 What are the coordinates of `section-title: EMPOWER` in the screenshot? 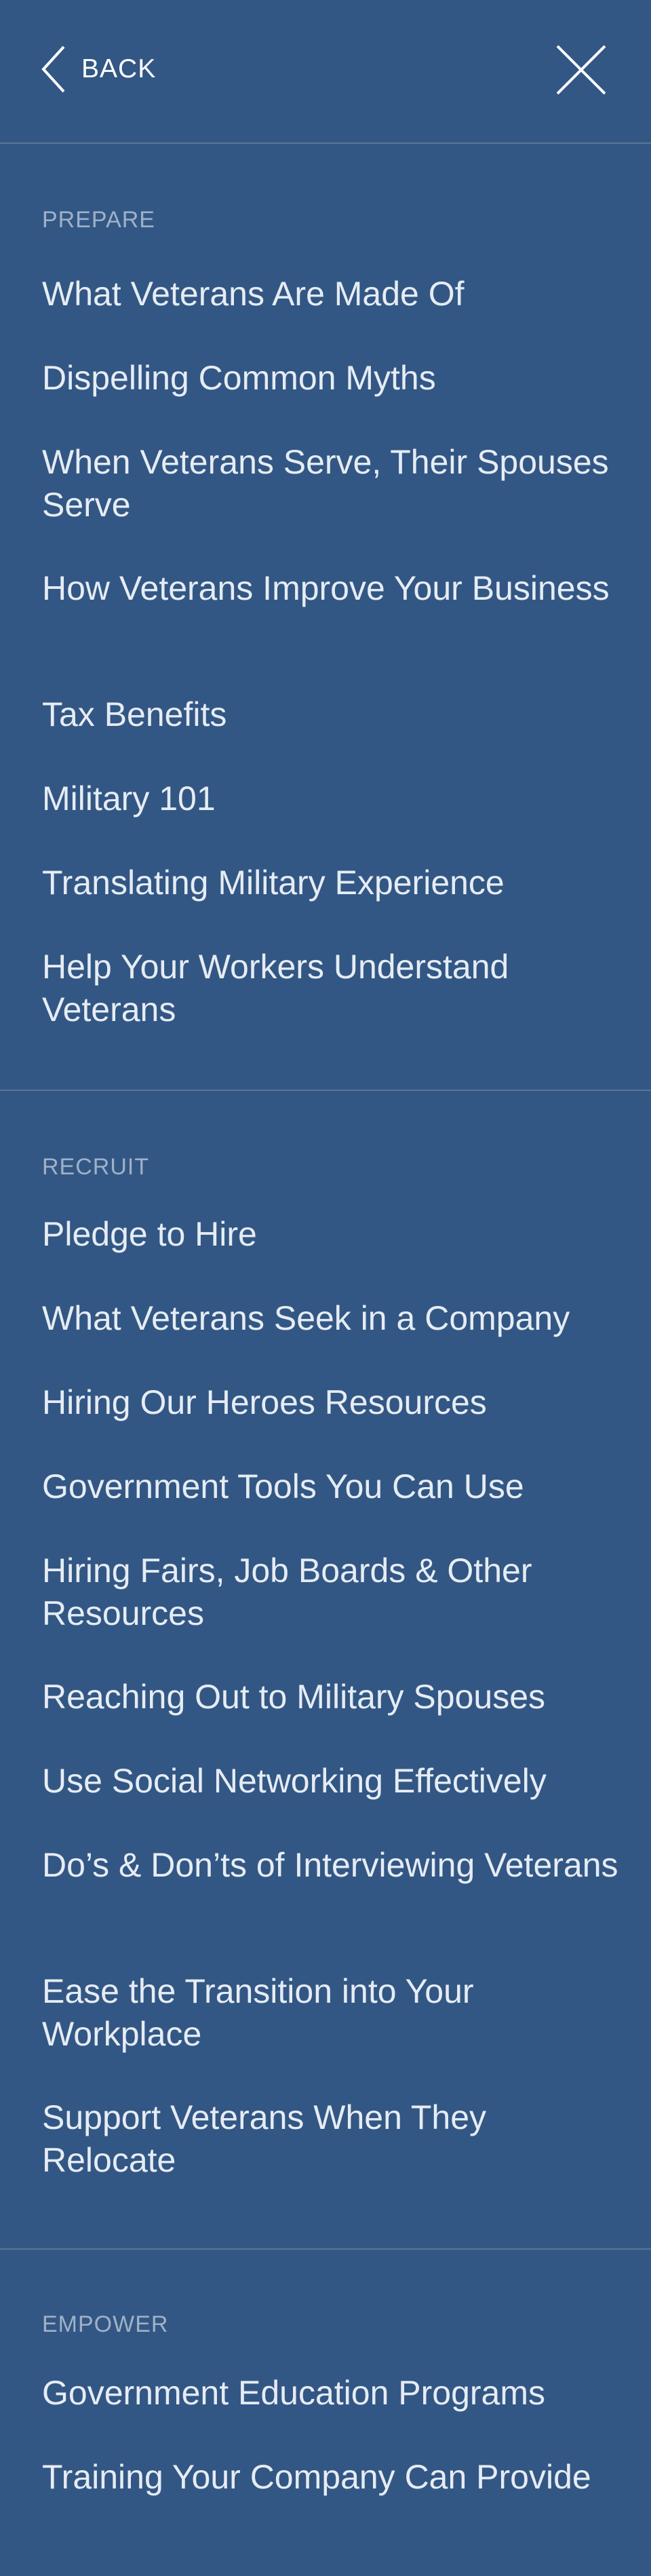 It's located at (105, 2324).